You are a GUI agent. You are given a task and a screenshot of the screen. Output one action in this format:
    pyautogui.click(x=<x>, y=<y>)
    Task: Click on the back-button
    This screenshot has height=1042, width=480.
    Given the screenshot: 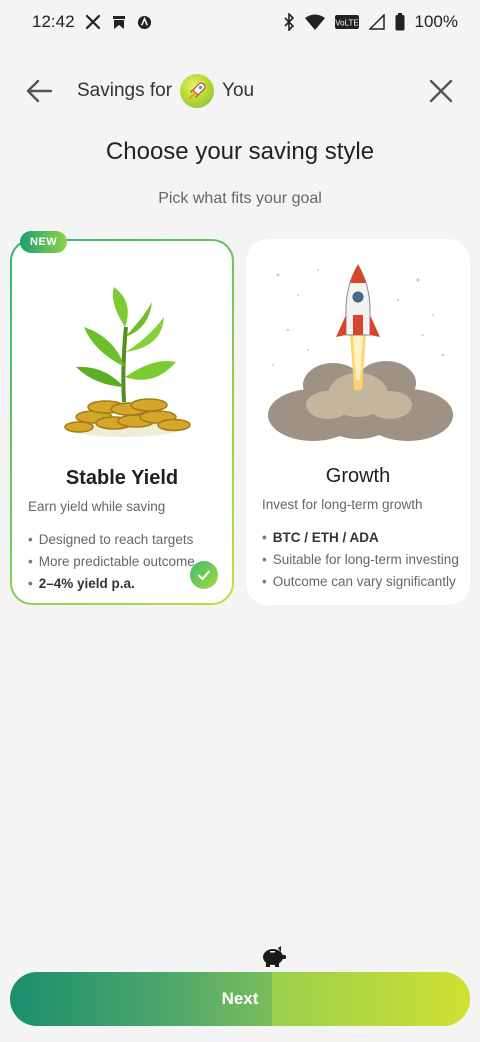 What is the action you would take?
    pyautogui.click(x=39, y=91)
    